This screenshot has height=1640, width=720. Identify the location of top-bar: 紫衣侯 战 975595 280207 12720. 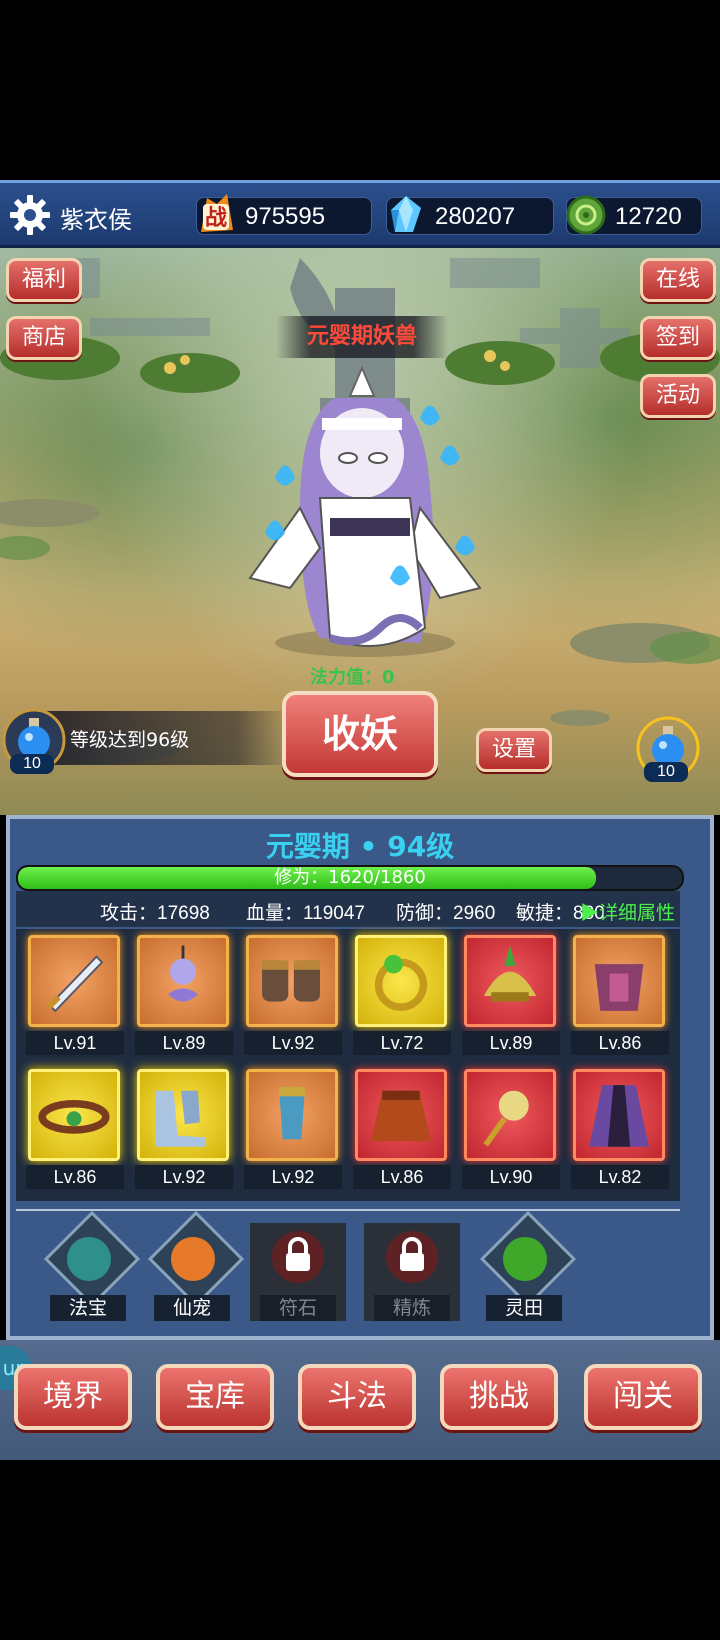
(360, 214).